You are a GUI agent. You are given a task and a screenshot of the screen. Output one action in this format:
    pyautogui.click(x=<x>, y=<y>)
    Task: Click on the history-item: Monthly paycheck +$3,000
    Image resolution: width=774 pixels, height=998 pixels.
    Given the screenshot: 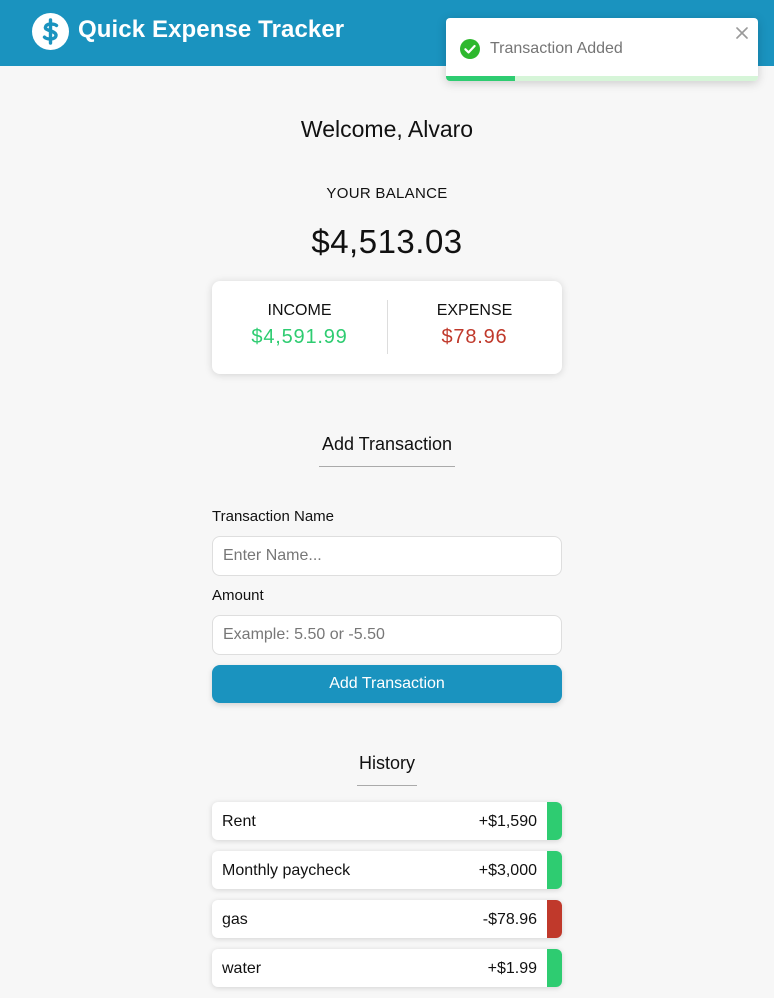 What is the action you would take?
    pyautogui.click(x=387, y=870)
    